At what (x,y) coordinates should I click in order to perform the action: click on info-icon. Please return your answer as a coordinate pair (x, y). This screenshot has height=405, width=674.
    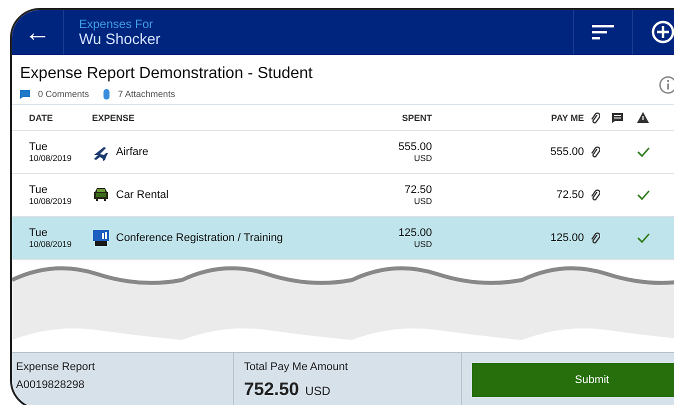
    Looking at the image, I should click on (666, 85).